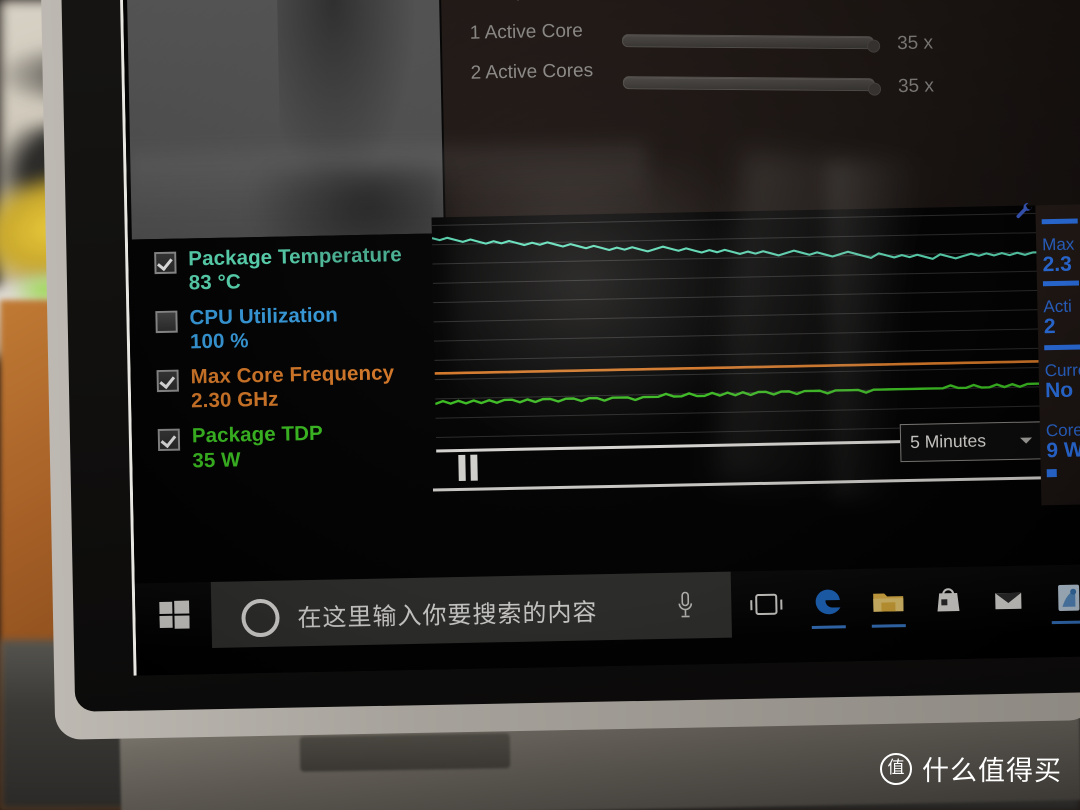 The height and width of the screenshot is (810, 1080). I want to click on start-button, so click(174, 615).